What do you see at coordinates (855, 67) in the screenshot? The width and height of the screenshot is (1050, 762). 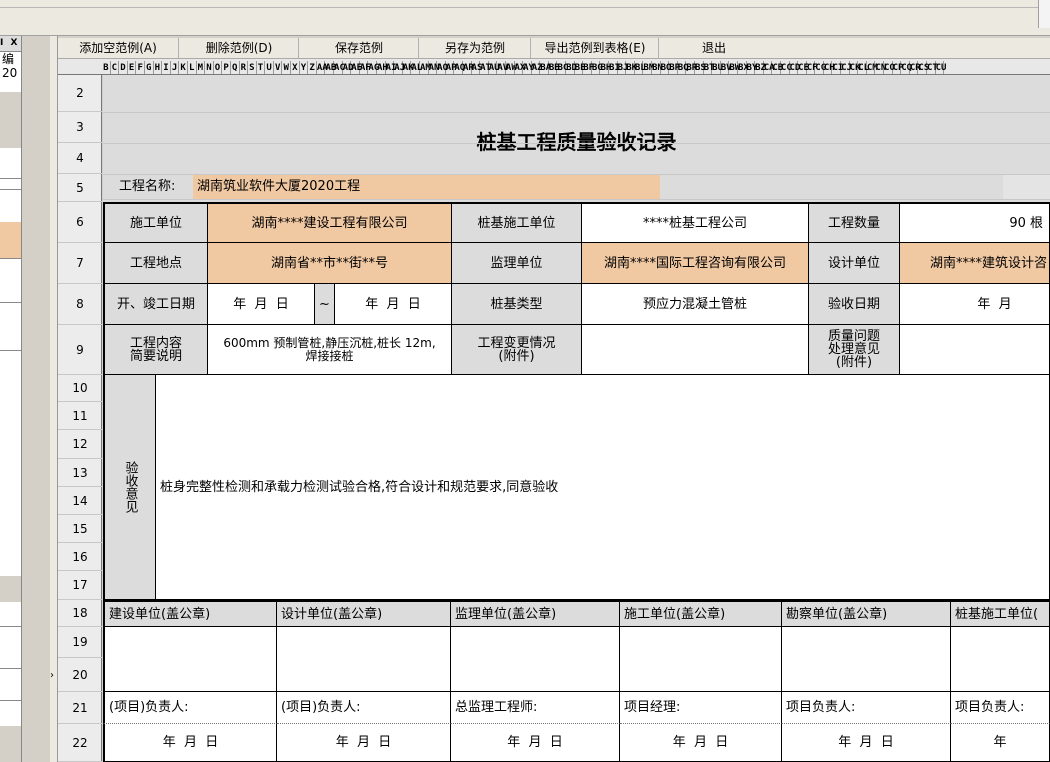 I see `column-header-cell: CK` at bounding box center [855, 67].